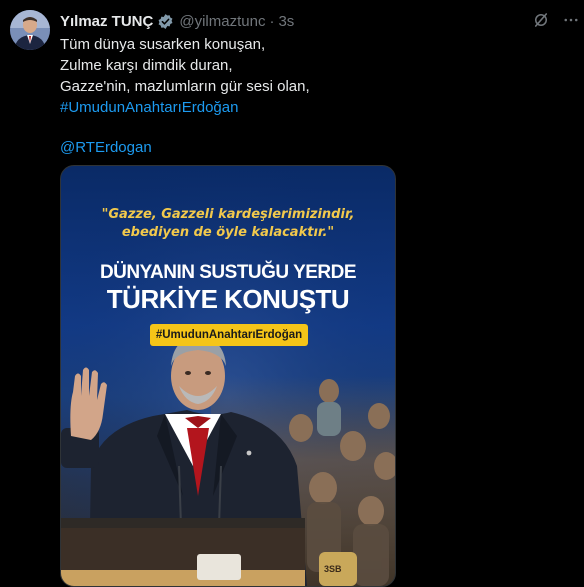  I want to click on tweet-line: Tüm dünya susarken konuşan,, so click(163, 44).